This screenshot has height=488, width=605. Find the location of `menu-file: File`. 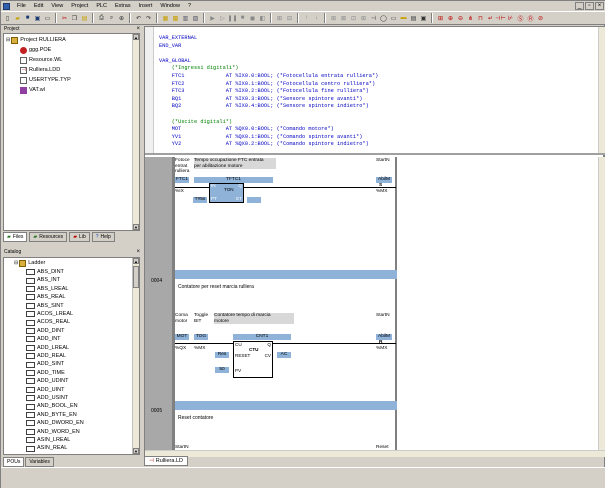

menu-file: File is located at coordinates (21, 6).